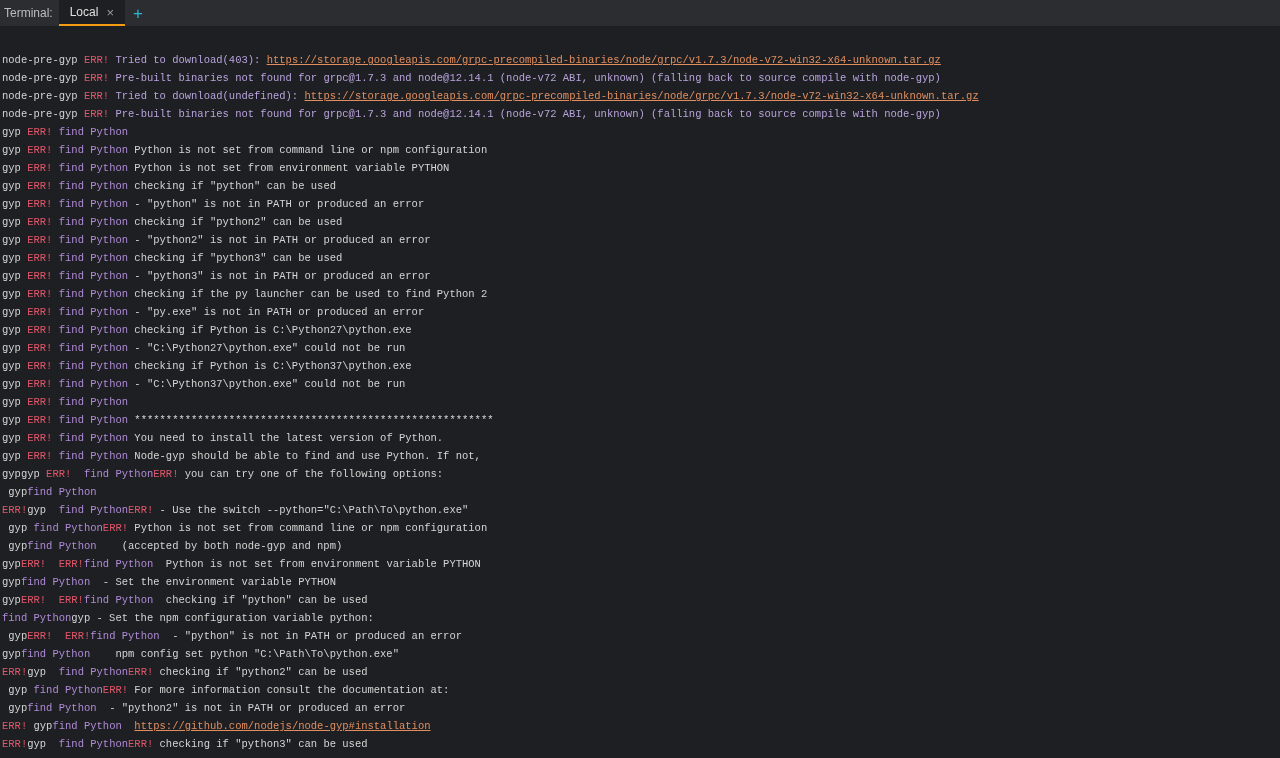 This screenshot has height=758, width=1280. I want to click on terminal-line: gyp ERR! find Python checking if "python3" can be used, so click(172, 258).